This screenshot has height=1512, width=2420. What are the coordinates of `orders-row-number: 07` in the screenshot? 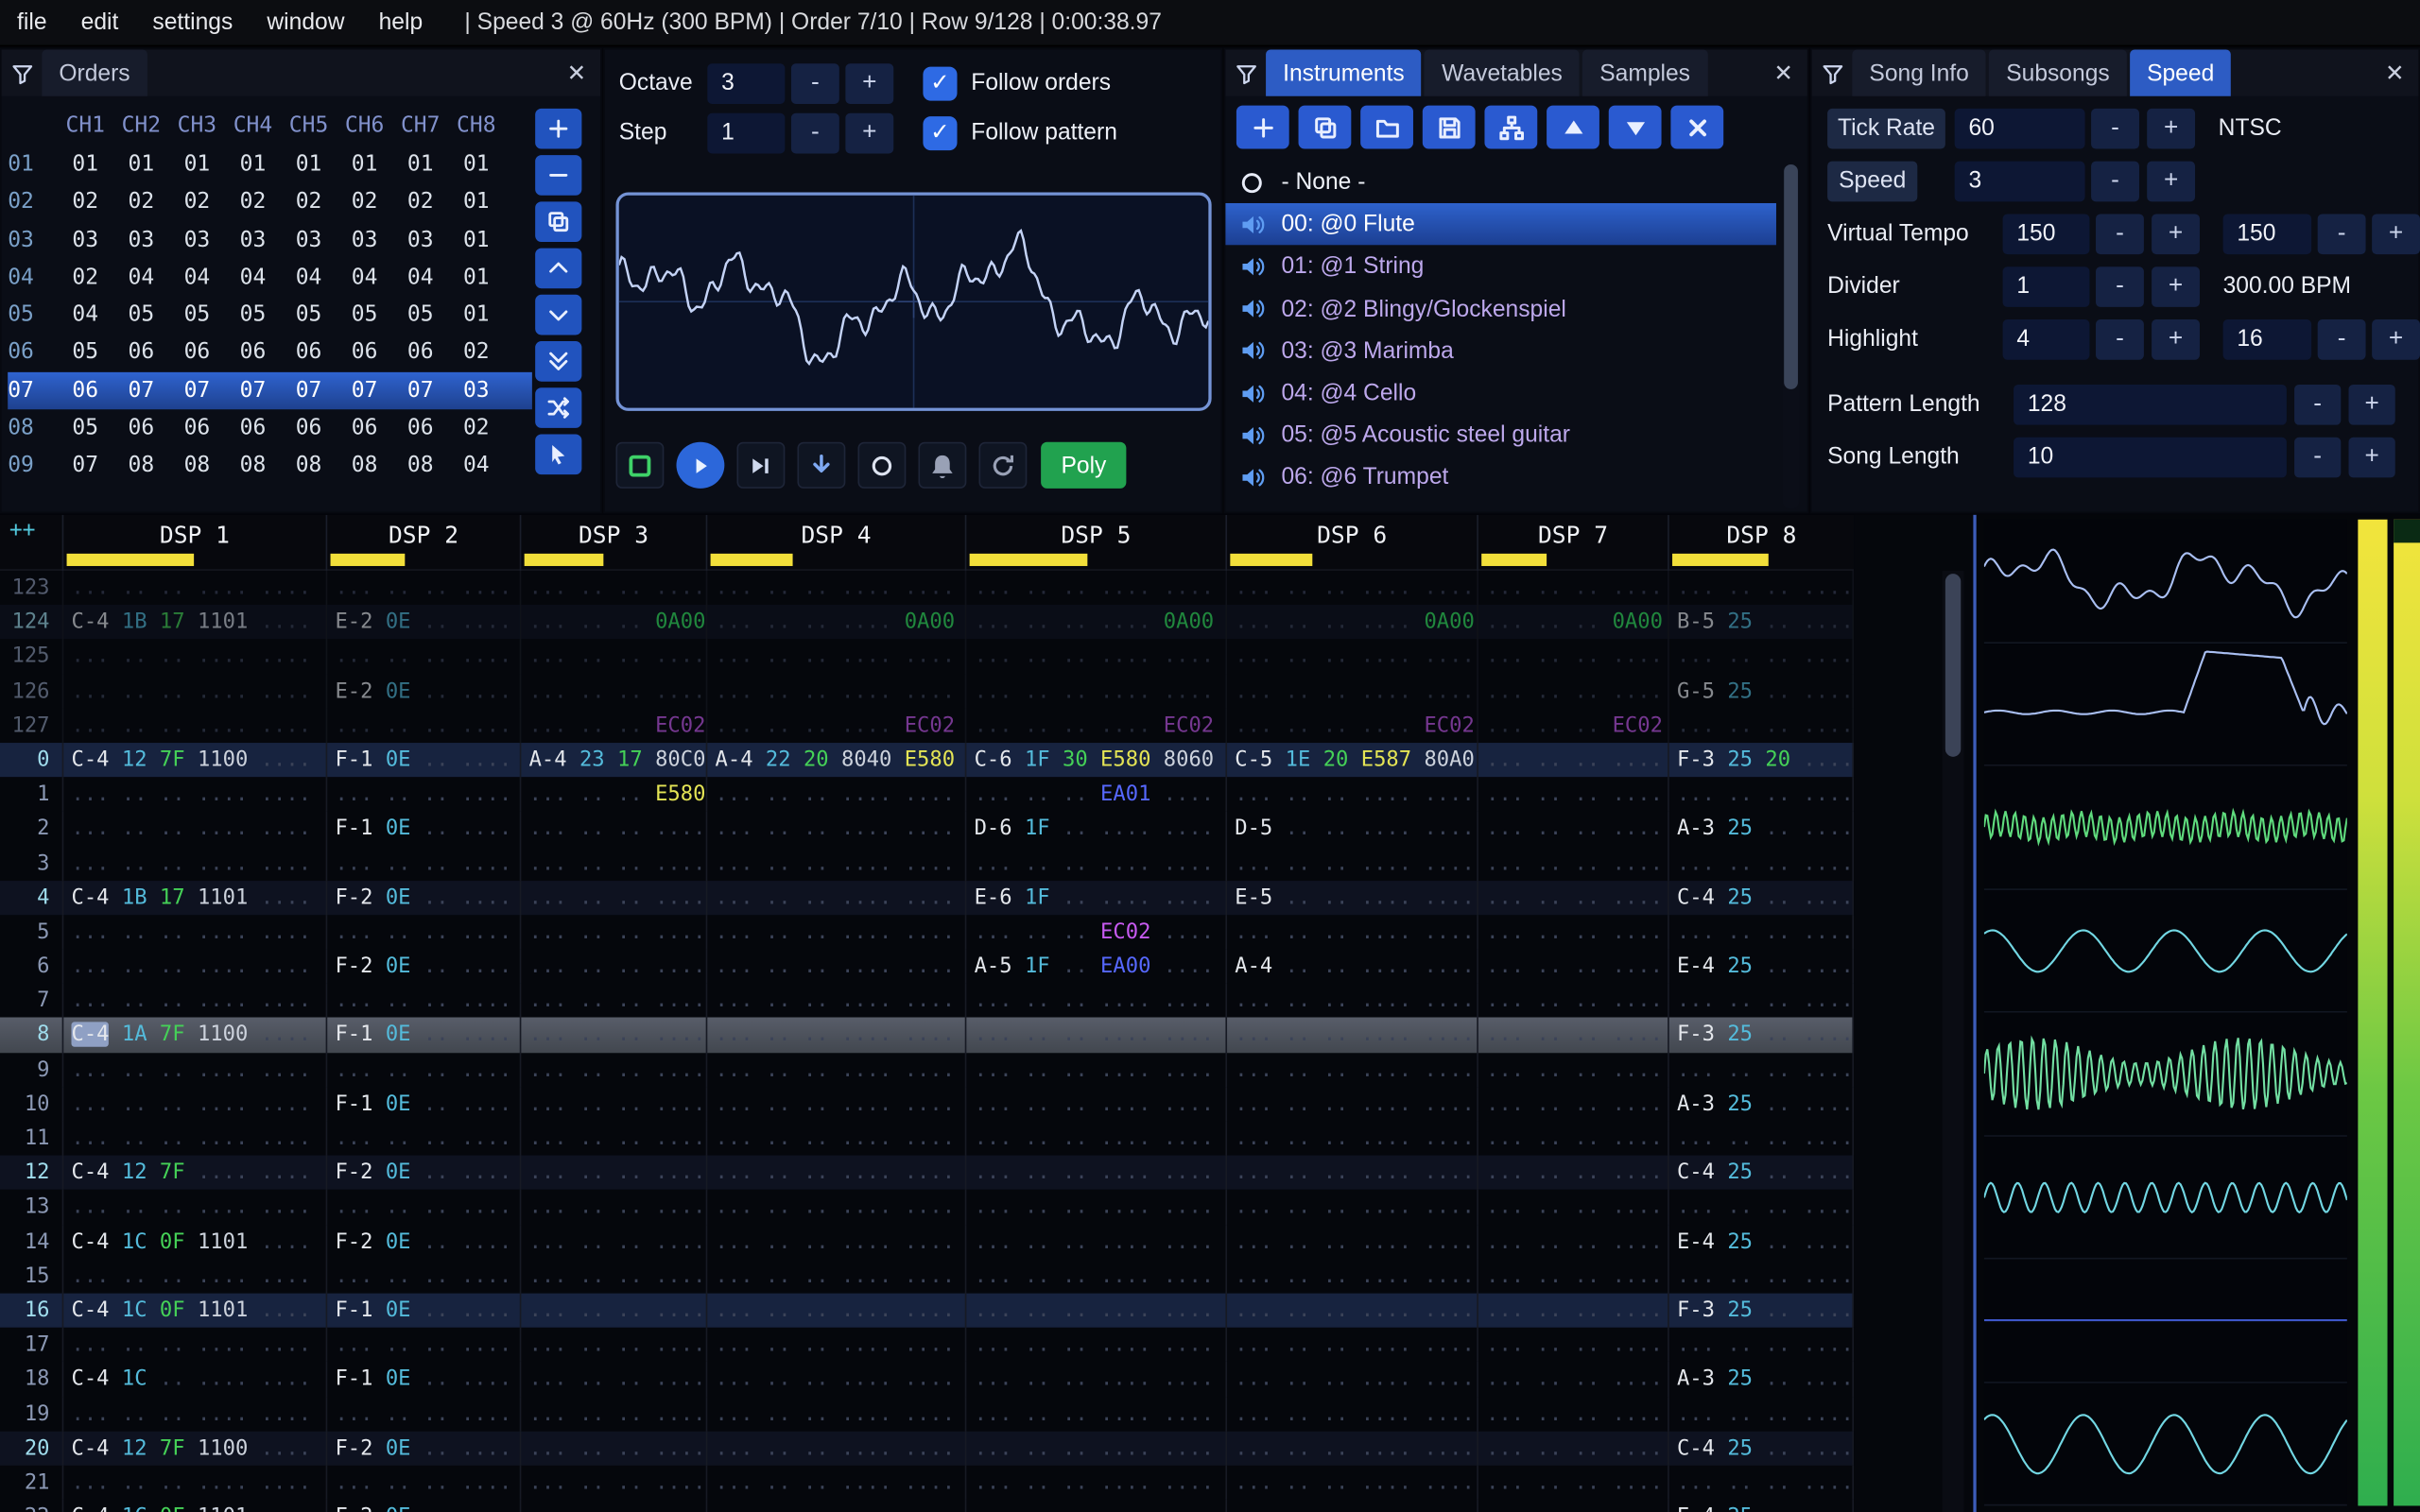 It's located at (33, 390).